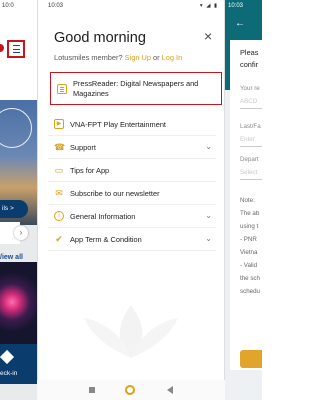  Describe the element at coordinates (115, 193) in the screenshot. I see `menu-item-label: Subscribe to our newsletter` at that location.